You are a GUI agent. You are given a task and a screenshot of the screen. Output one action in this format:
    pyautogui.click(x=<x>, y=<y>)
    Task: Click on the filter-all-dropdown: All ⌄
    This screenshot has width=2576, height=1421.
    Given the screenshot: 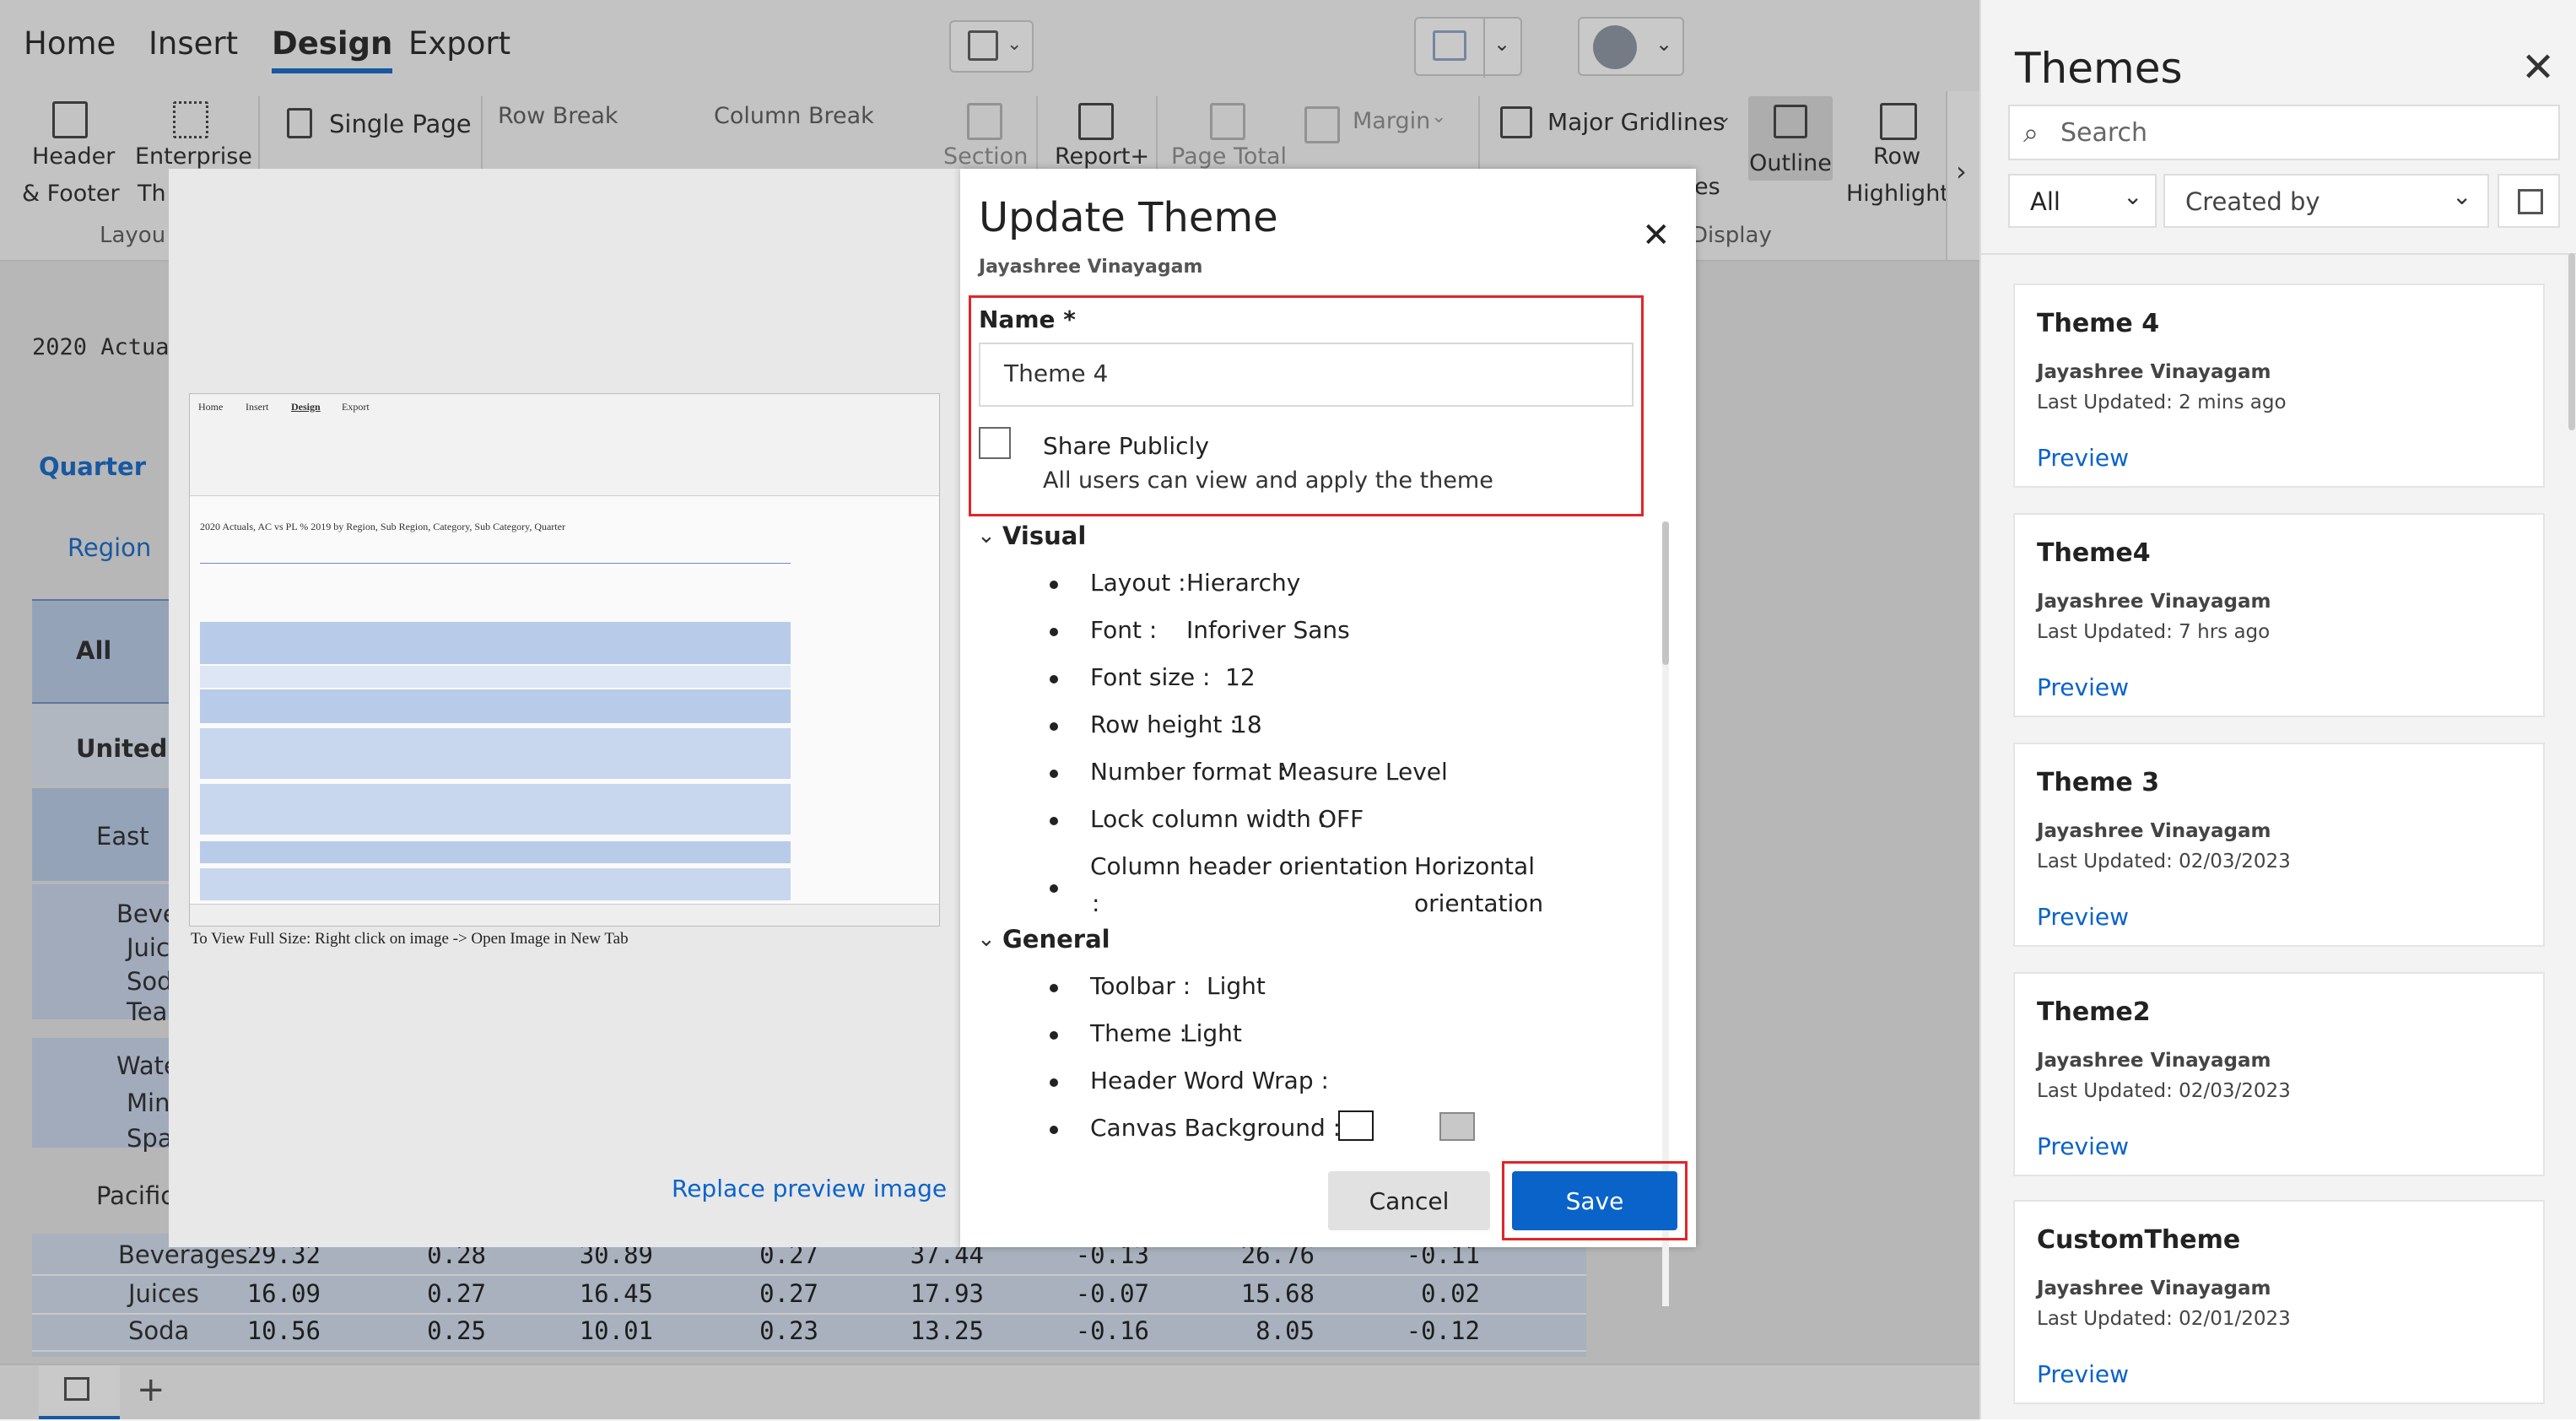 What is the action you would take?
    pyautogui.click(x=2082, y=201)
    